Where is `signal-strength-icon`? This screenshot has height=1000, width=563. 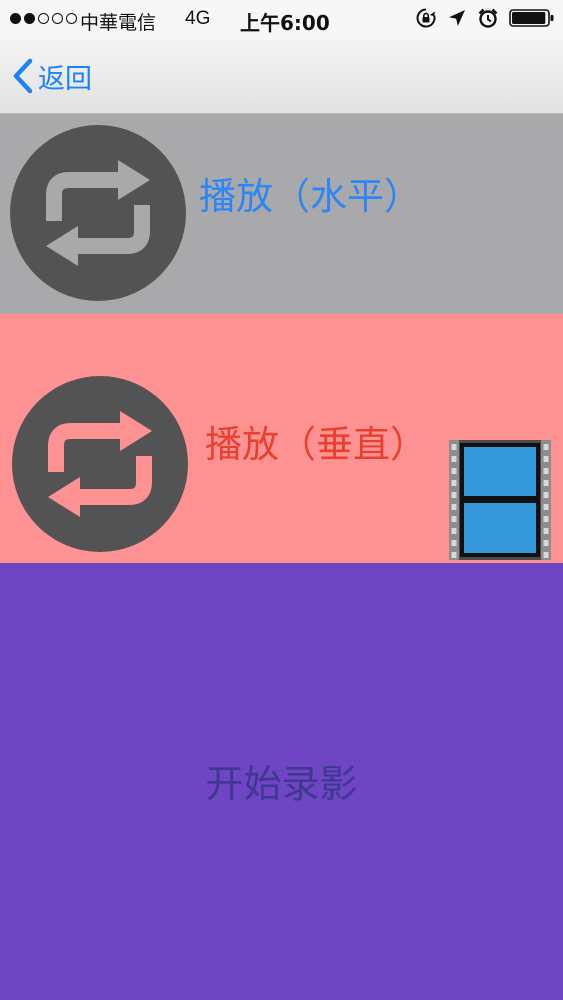 signal-strength-icon is located at coordinates (43, 18).